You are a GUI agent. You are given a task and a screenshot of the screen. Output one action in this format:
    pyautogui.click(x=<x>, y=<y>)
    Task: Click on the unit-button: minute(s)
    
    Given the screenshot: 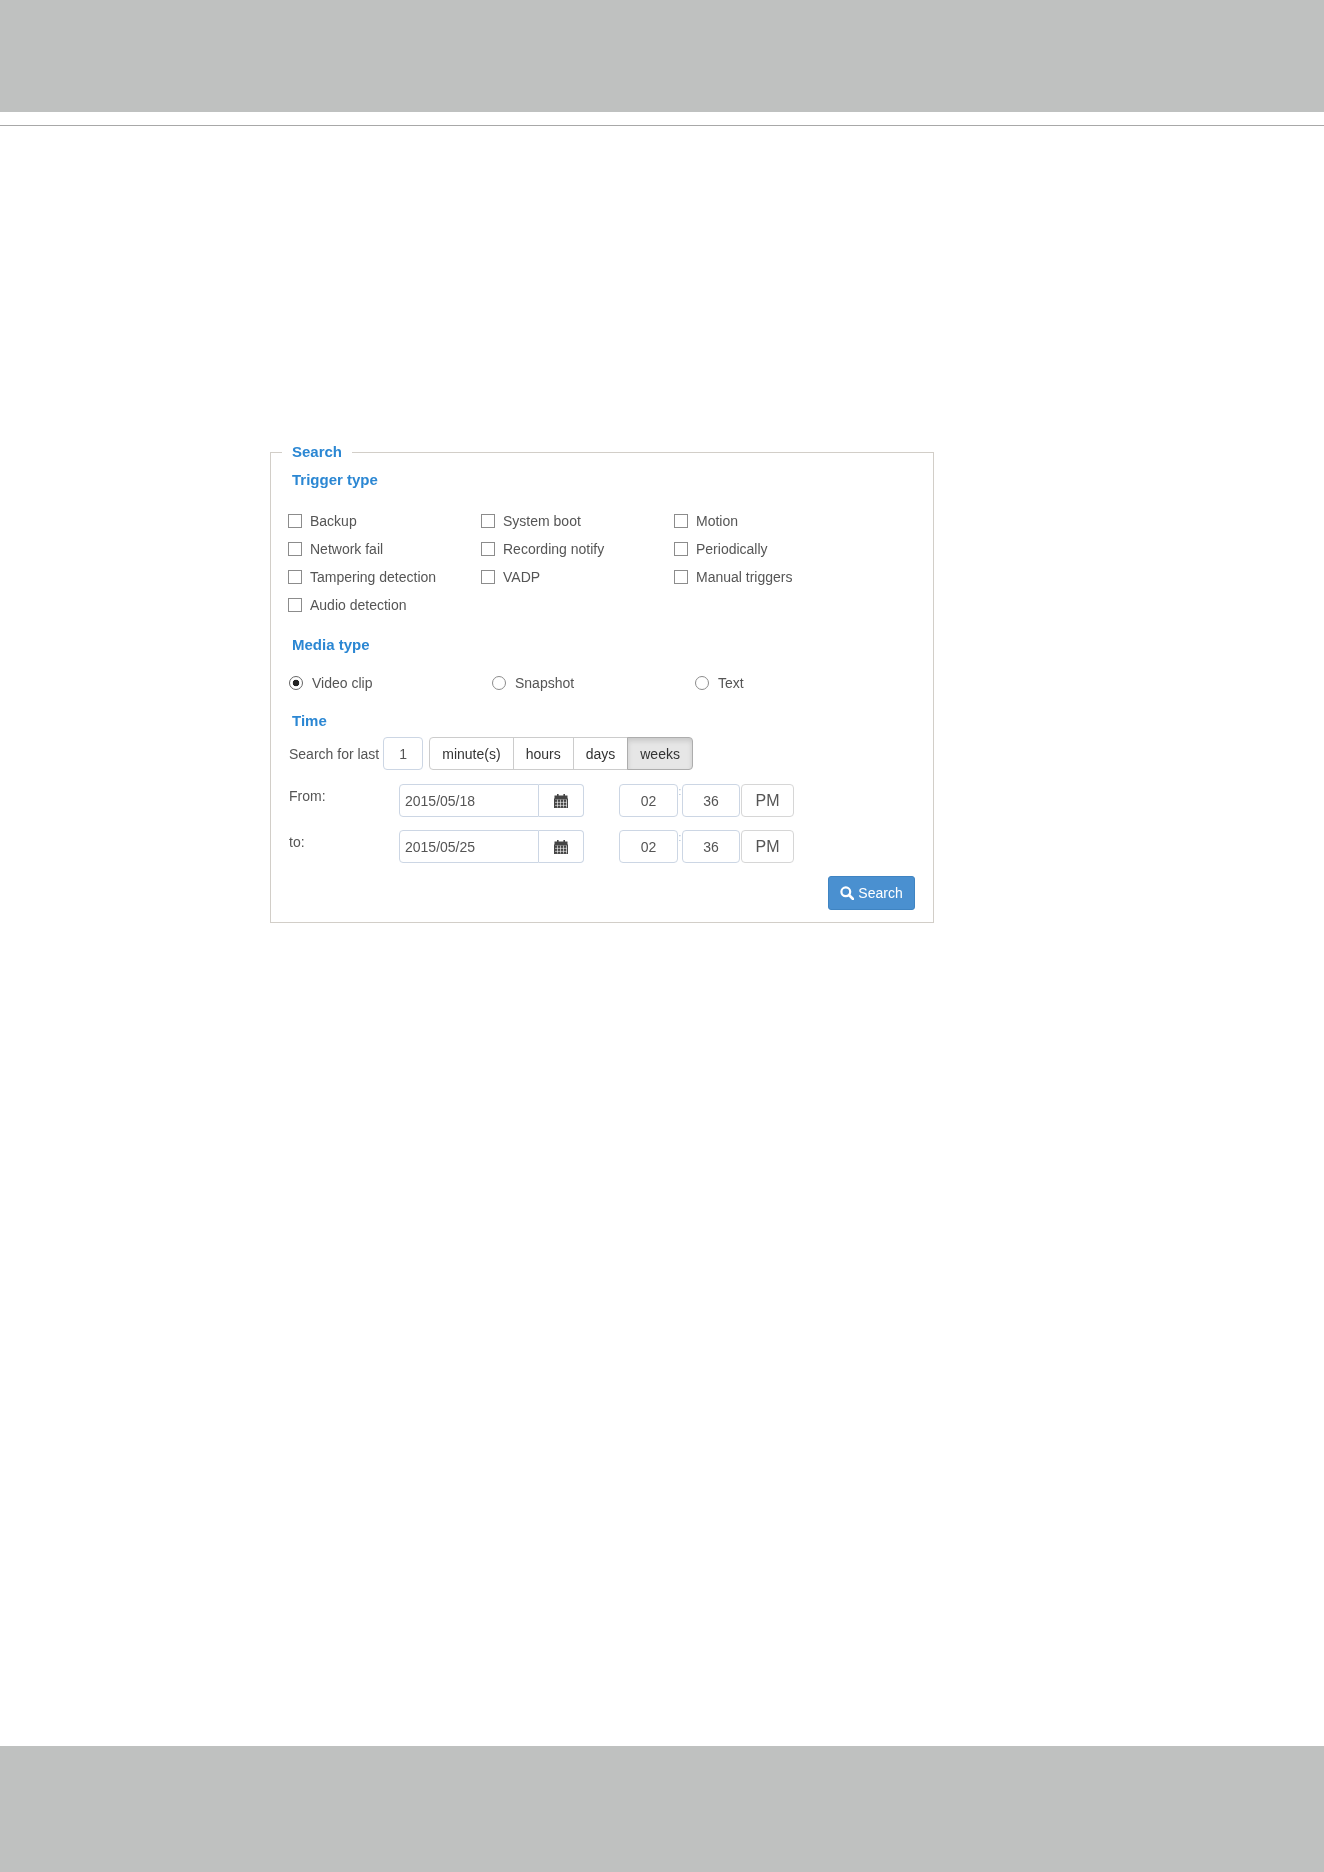 What is the action you would take?
    pyautogui.click(x=471, y=753)
    